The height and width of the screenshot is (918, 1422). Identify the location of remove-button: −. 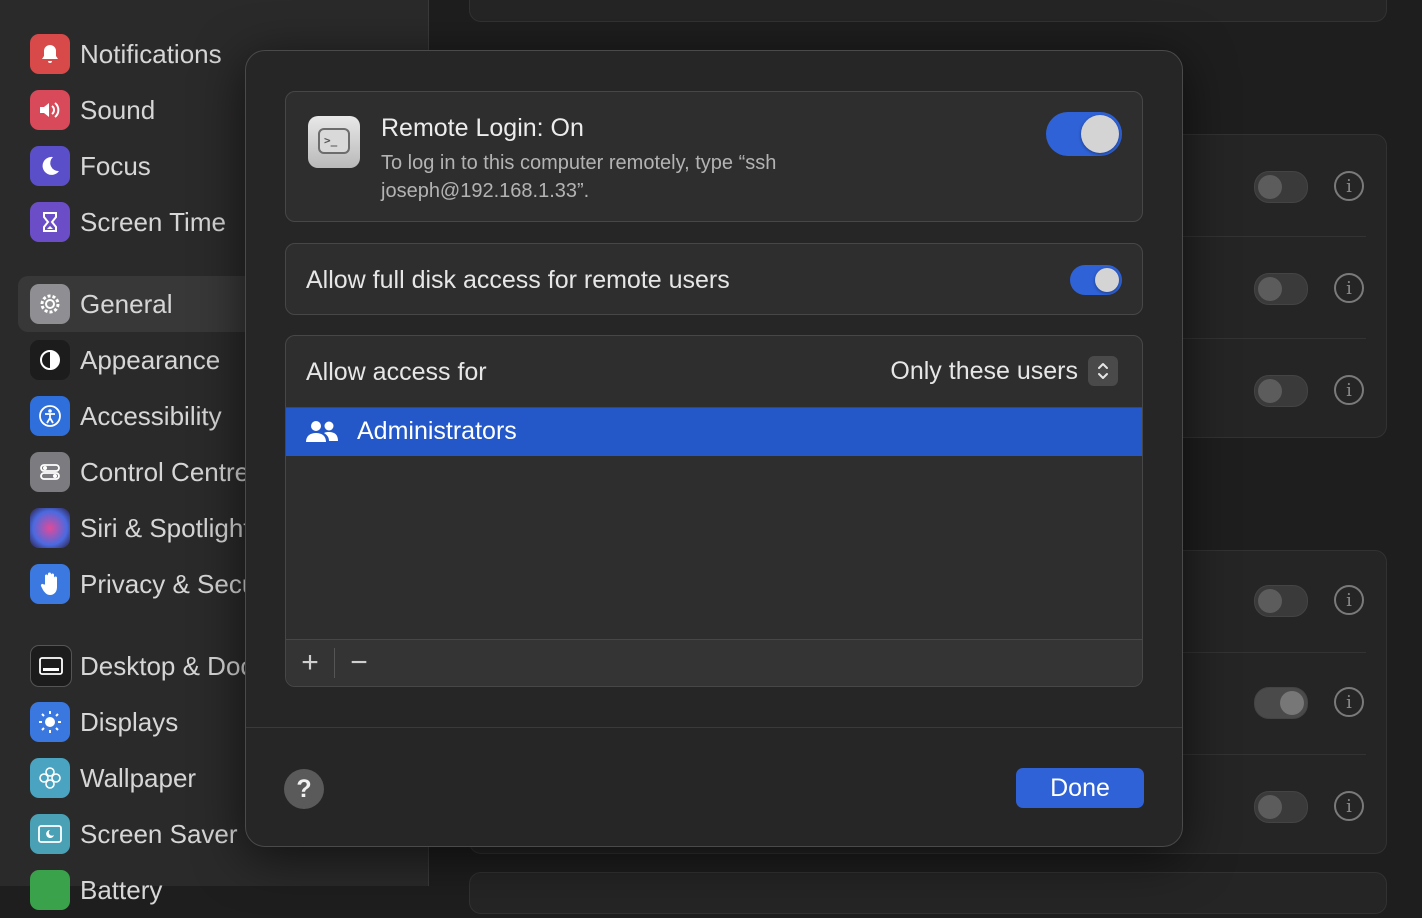
(359, 663).